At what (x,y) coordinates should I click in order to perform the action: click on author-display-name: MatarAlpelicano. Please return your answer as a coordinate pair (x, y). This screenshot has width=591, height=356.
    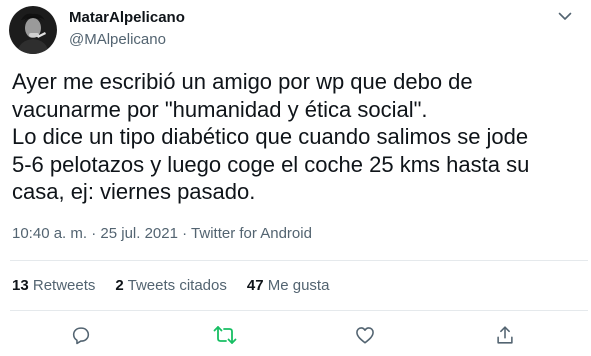
    Looking at the image, I should click on (127, 18).